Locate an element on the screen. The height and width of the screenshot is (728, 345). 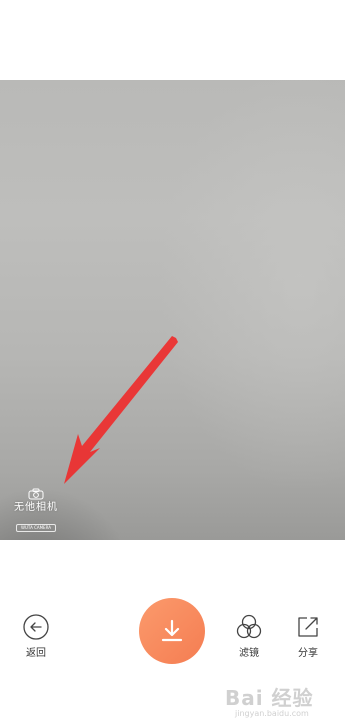
back-label: 返回 is located at coordinates (36, 653).